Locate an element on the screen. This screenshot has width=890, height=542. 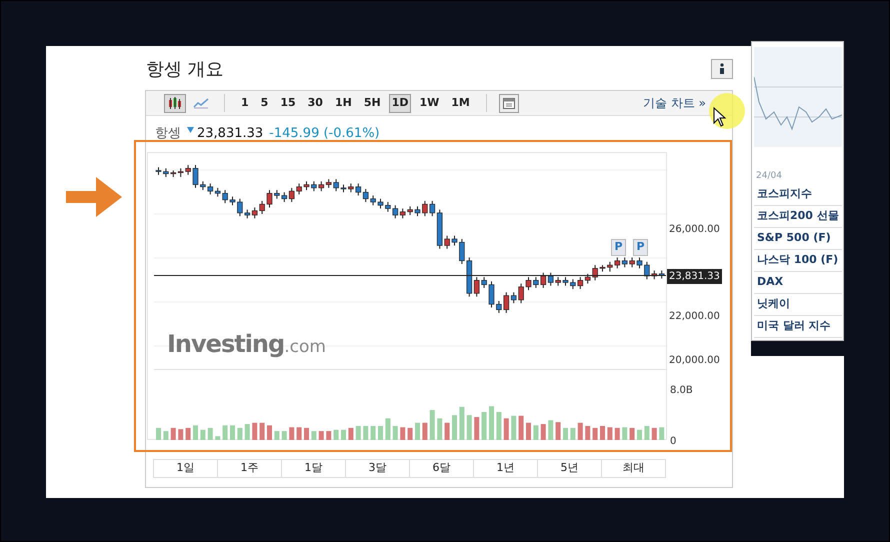
range-button: 최대 is located at coordinates (633, 468).